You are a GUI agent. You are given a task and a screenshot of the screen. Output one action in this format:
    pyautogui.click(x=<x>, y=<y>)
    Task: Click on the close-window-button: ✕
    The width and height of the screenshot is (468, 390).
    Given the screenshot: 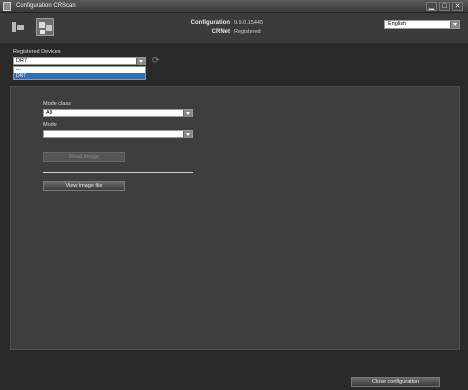 What is the action you would take?
    pyautogui.click(x=457, y=6)
    